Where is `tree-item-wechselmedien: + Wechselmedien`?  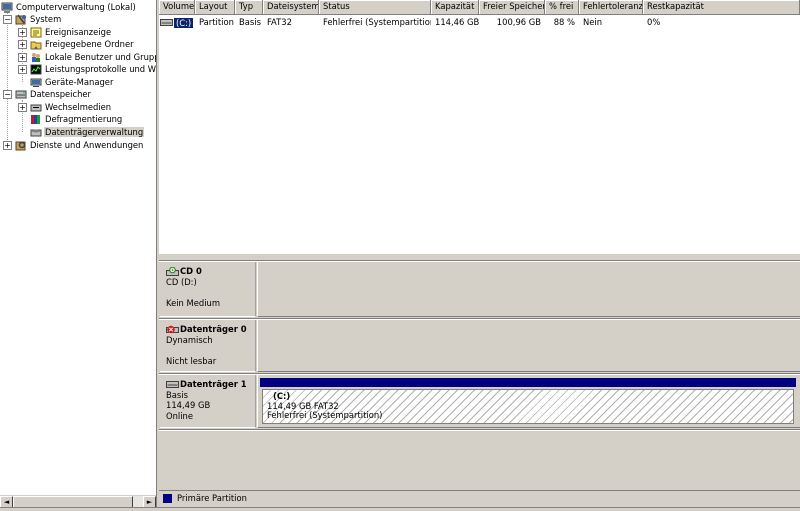
tree-item-wechselmedien: + Wechselmedien is located at coordinates (65, 107).